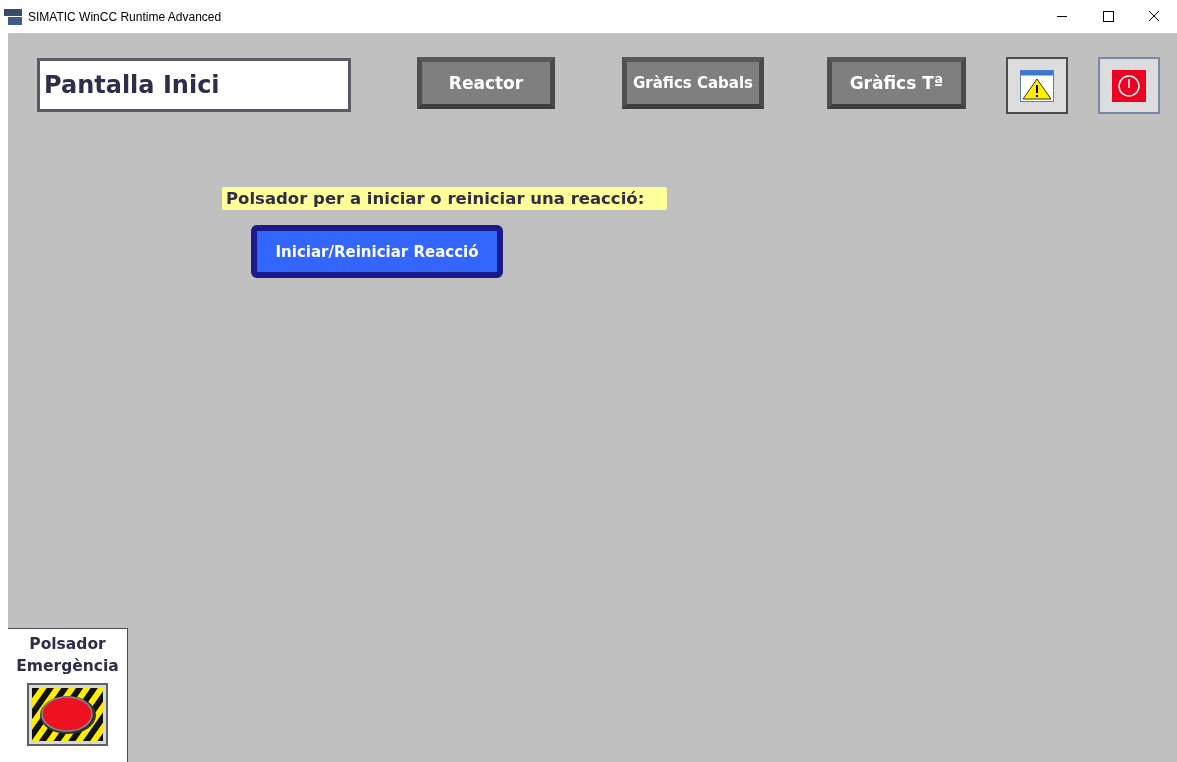 Image resolution: width=1177 pixels, height=762 pixels. I want to click on nav-button: Gràfics Cabals, so click(693, 83).